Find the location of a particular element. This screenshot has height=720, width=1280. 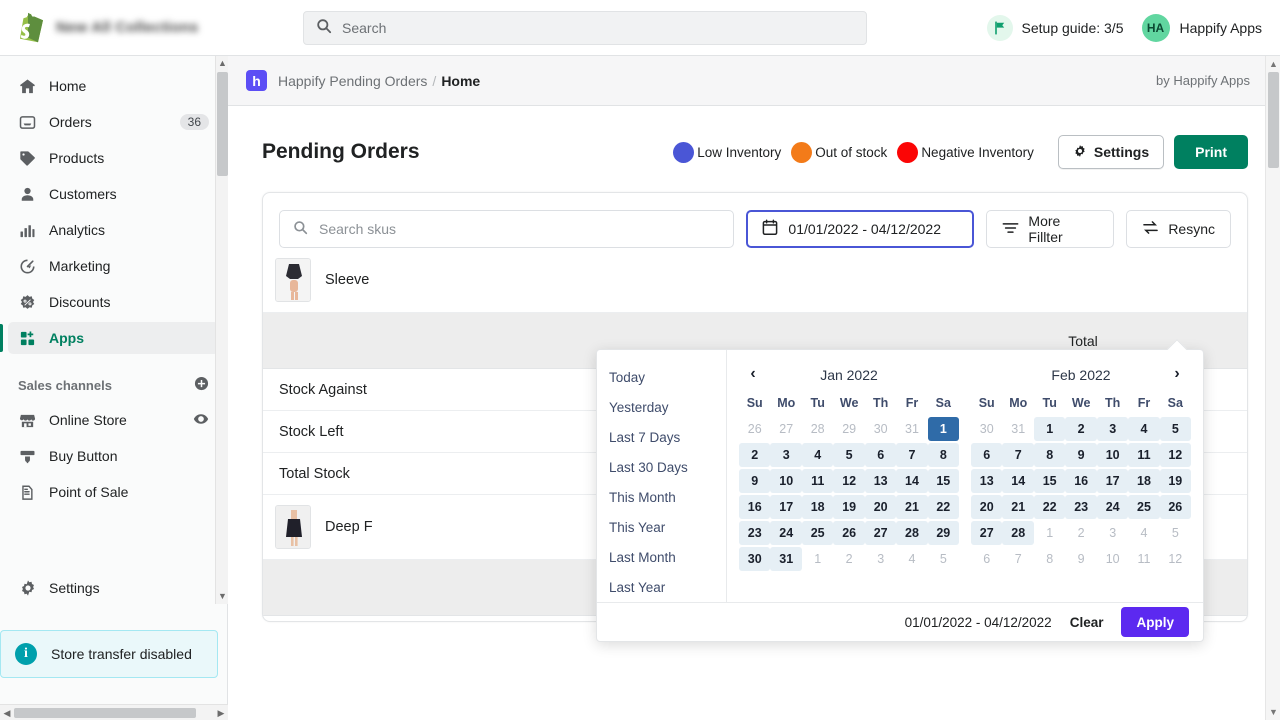

calendar-day-19: 19 is located at coordinates (849, 507).